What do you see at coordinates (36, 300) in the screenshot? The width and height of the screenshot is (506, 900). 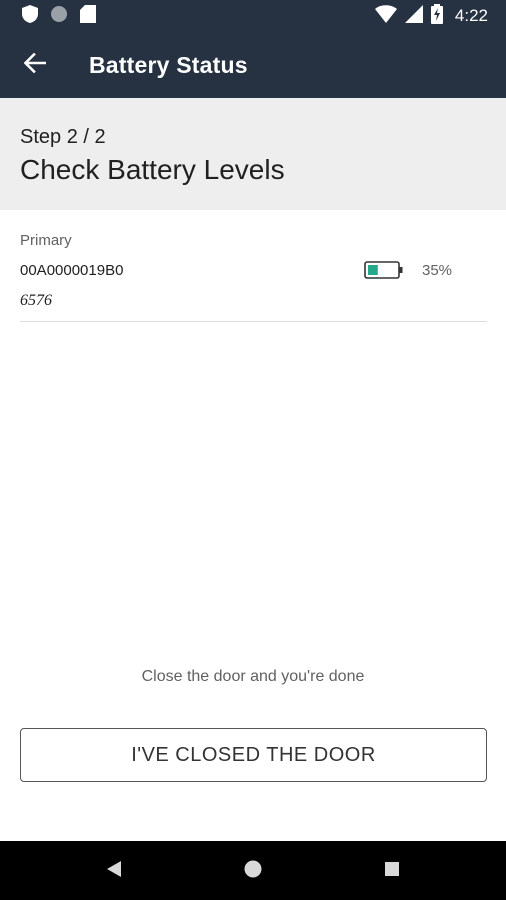 I see `device-code: 6576` at bounding box center [36, 300].